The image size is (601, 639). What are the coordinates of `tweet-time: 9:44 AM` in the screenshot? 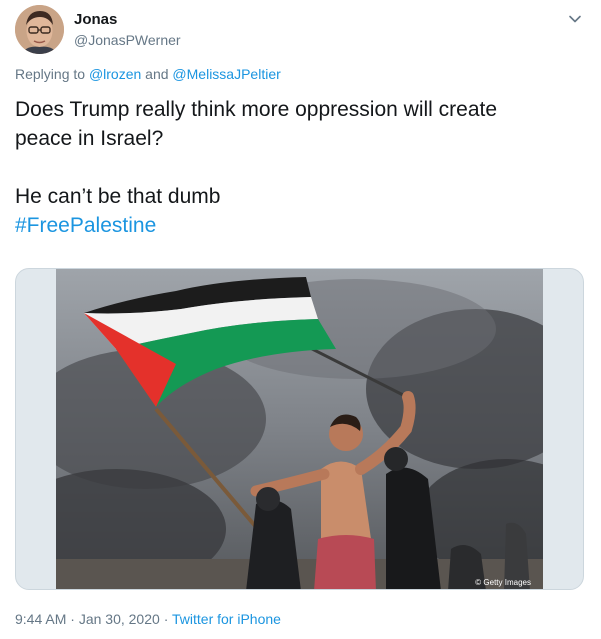 It's located at (40, 619).